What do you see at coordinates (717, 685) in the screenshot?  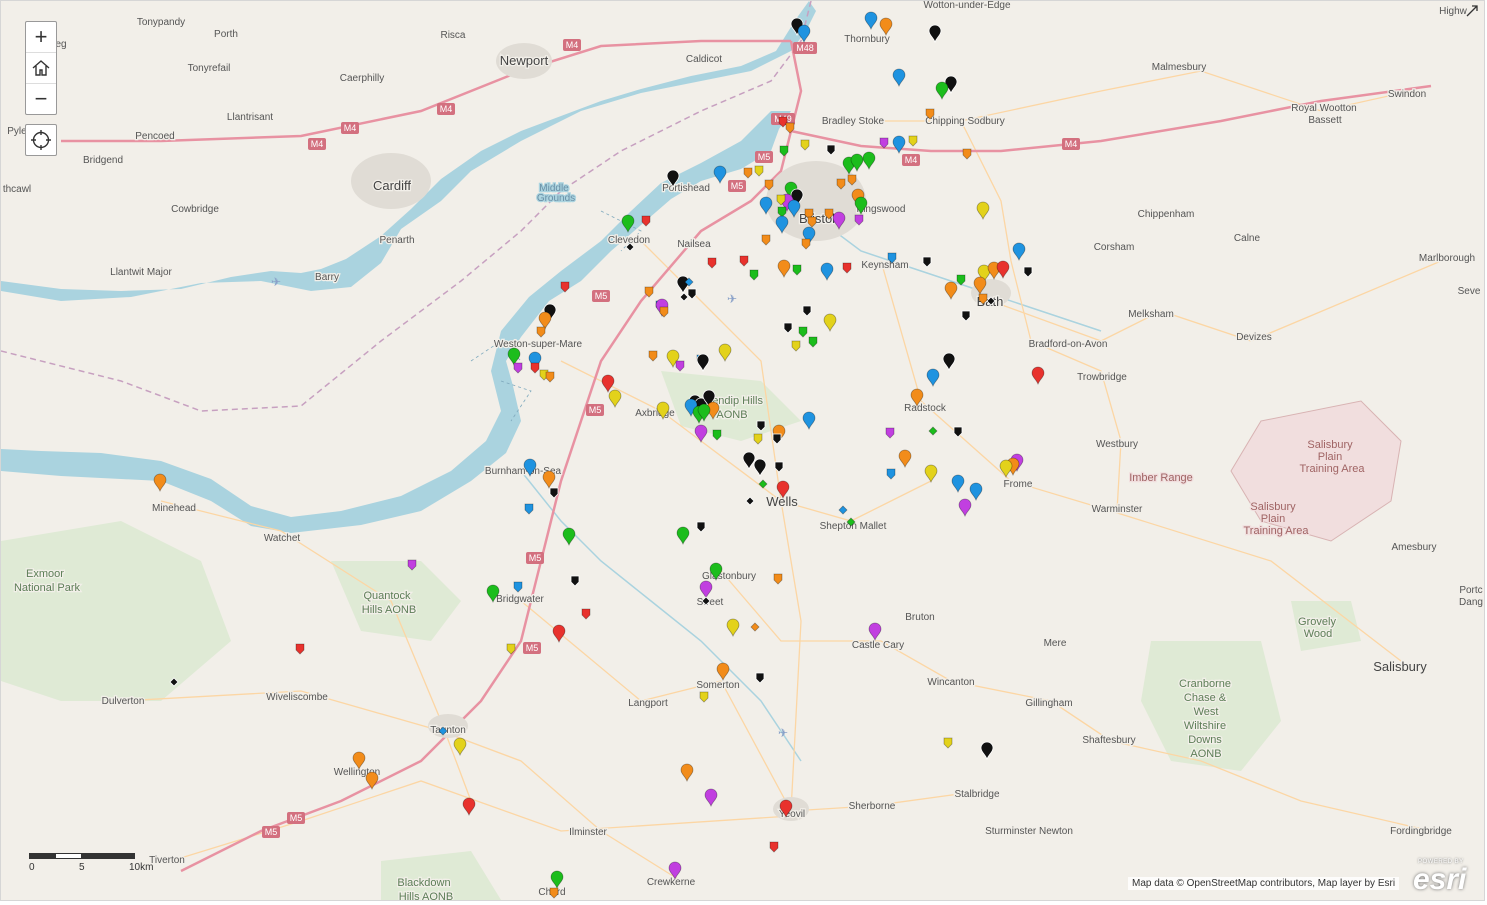 I see `place-label: Somerton` at bounding box center [717, 685].